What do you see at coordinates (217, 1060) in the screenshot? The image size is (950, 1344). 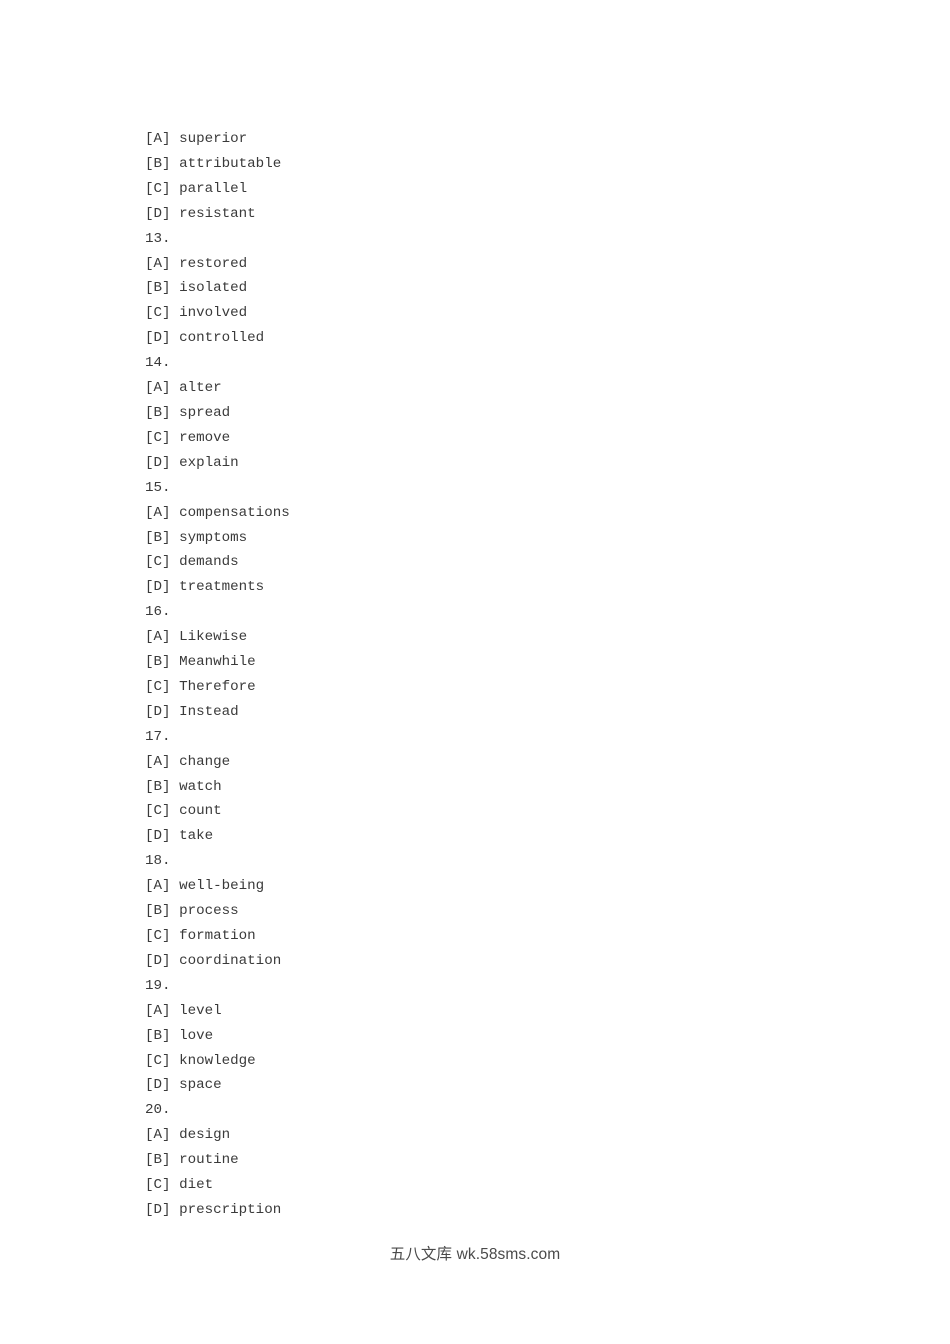 I see `option-text: knowledge` at bounding box center [217, 1060].